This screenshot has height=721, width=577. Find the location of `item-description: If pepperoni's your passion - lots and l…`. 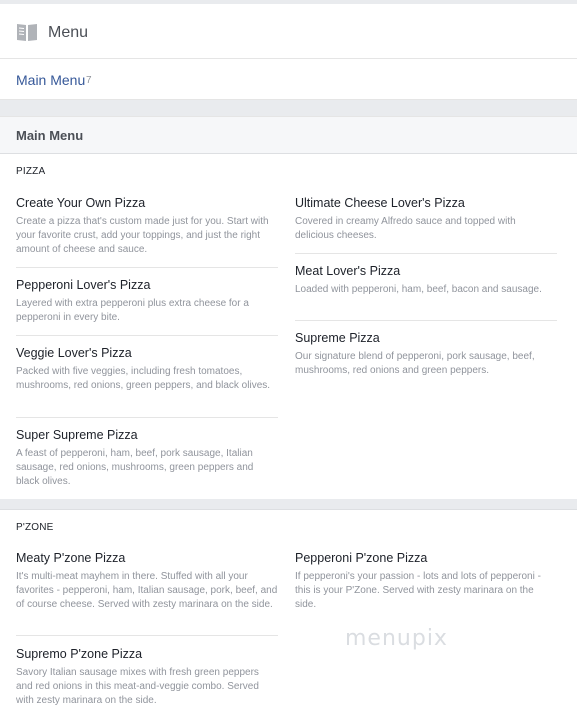

item-description: If pepperoni's your passion - lots and l… is located at coordinates (418, 590).